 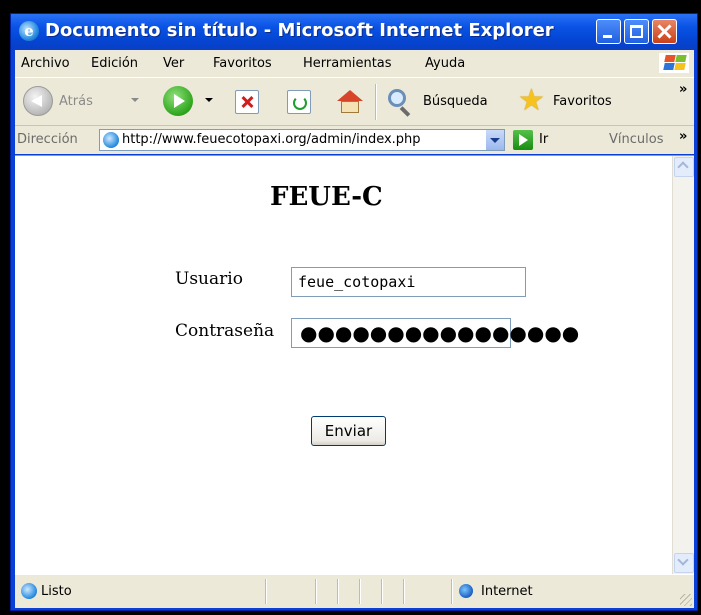 What do you see at coordinates (111, 140) in the screenshot?
I see `page-icon` at bounding box center [111, 140].